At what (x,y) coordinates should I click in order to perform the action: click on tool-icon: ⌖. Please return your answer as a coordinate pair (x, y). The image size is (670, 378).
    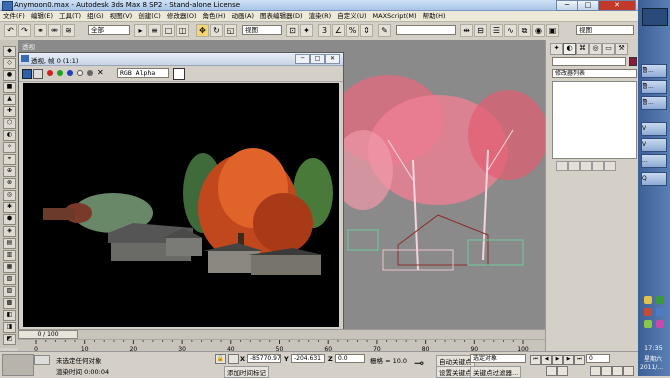
    Looking at the image, I should click on (9, 159).